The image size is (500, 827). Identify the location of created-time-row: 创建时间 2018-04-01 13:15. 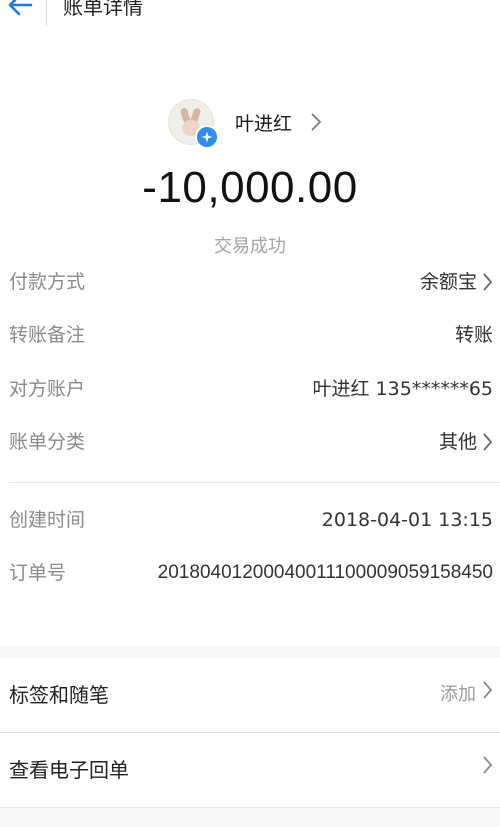
(250, 520).